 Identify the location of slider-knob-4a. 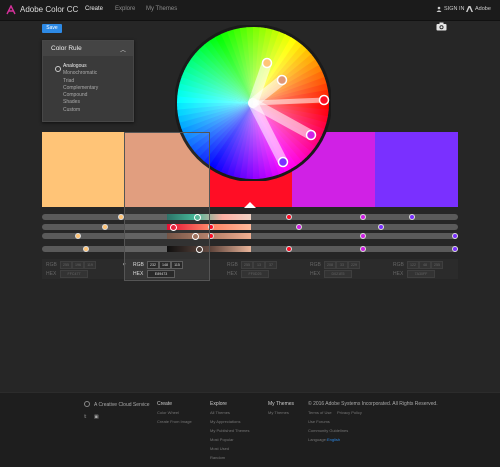
(86, 249).